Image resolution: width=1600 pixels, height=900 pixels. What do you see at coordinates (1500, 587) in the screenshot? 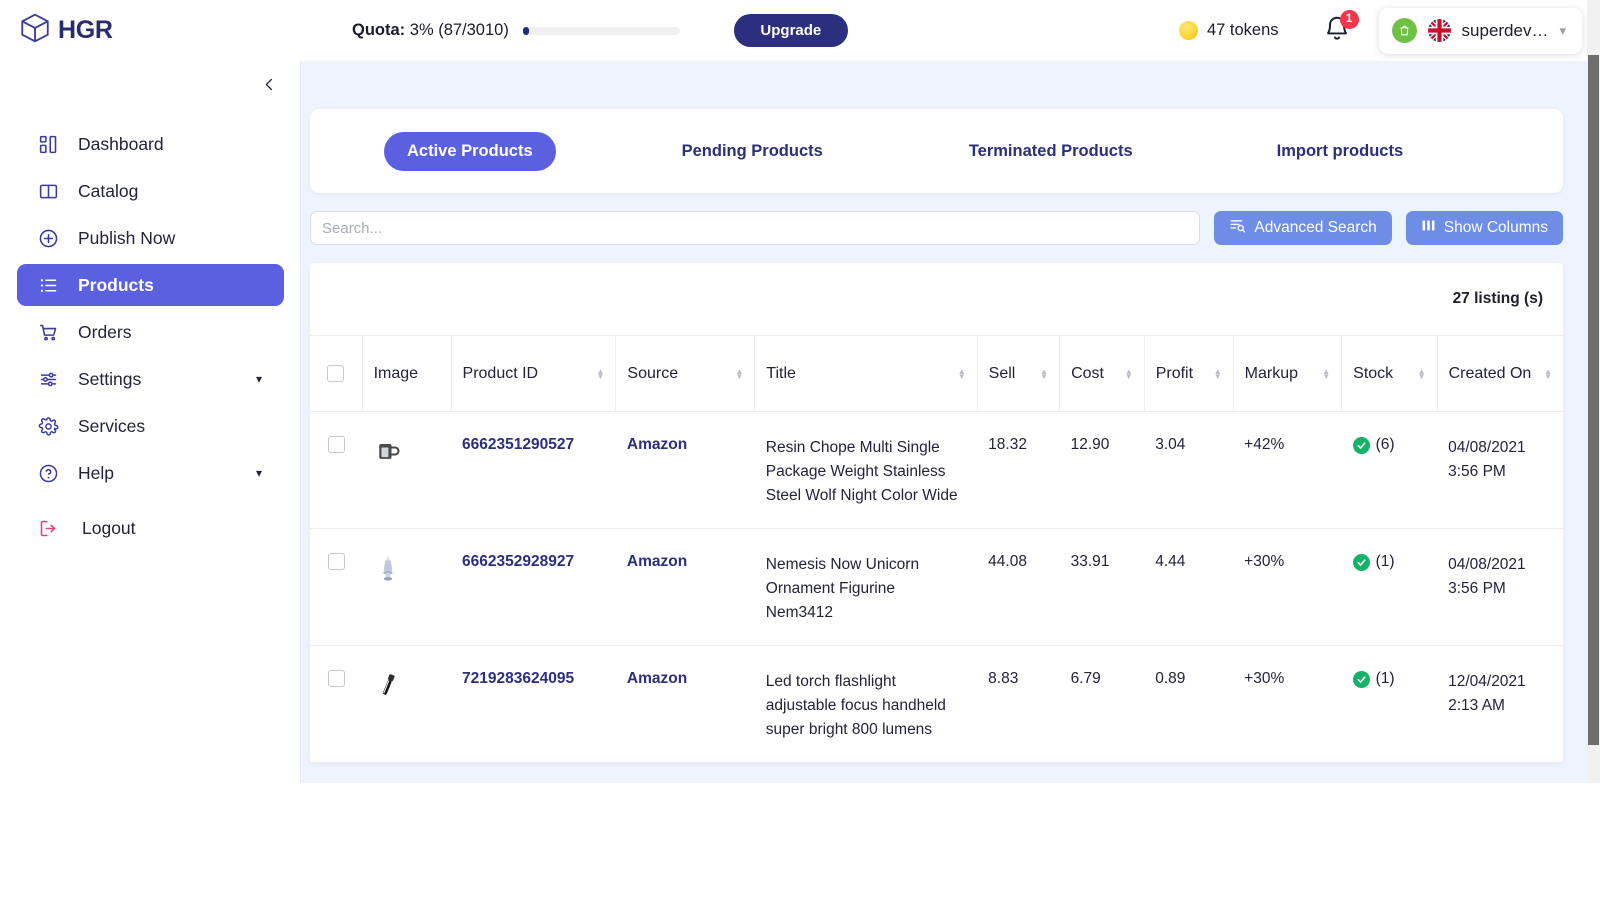
I see `row-created-on: 04/08/2021 3:56 PM` at bounding box center [1500, 587].